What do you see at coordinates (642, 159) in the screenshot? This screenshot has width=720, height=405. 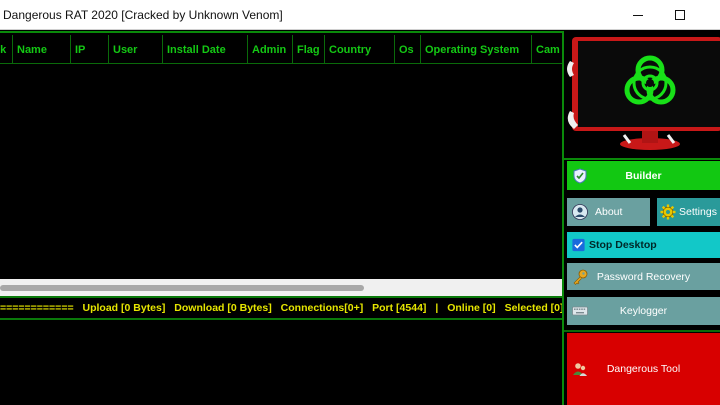 I see `sidebar-separator` at bounding box center [642, 159].